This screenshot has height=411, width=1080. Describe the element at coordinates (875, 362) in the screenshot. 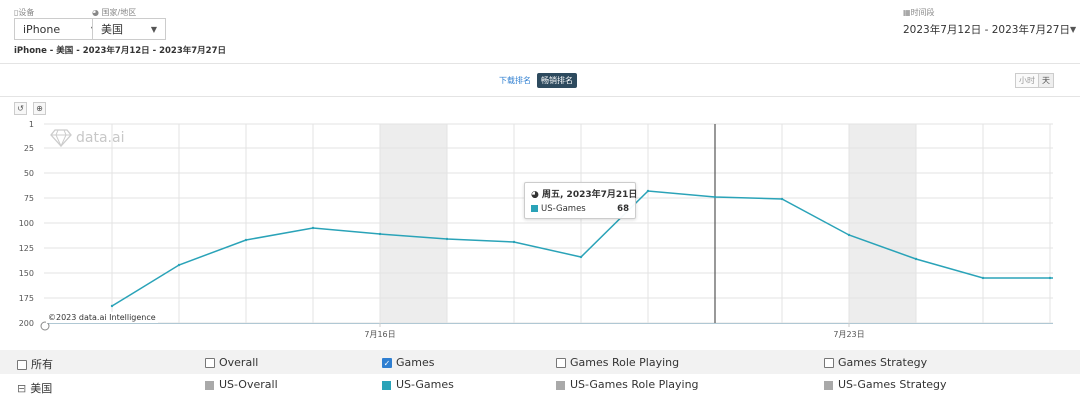

I see `legend-games-strategy: Games Strategy` at that location.